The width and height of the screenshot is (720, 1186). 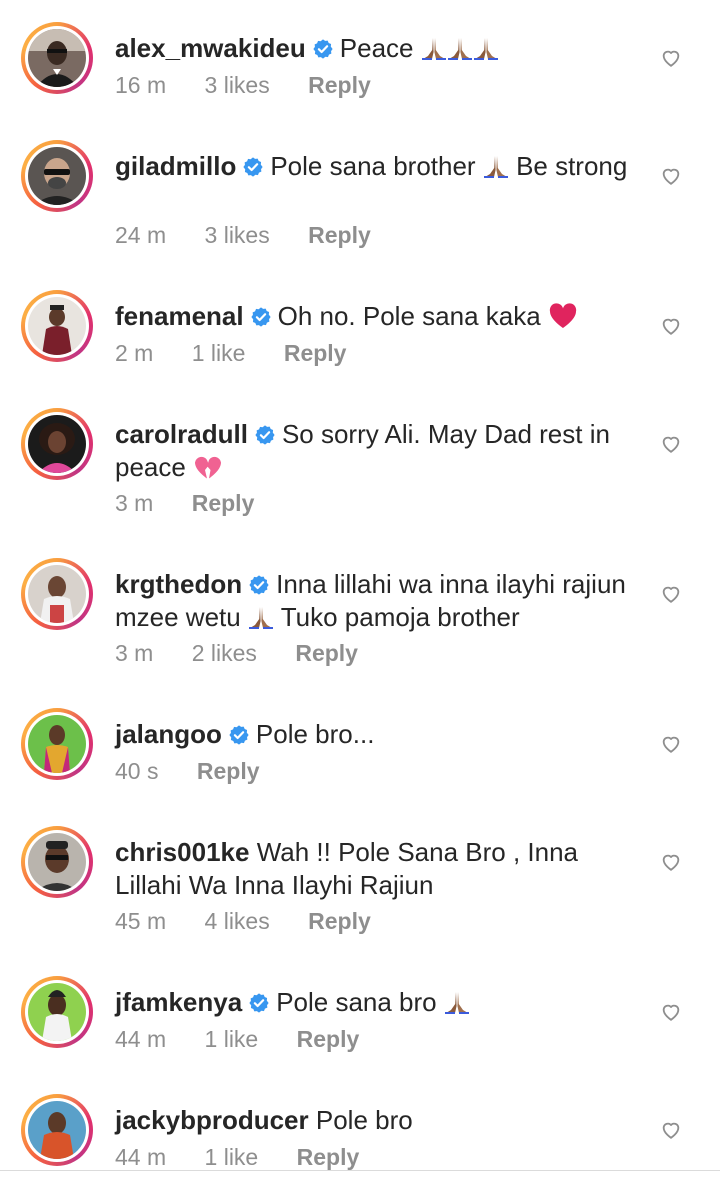 What do you see at coordinates (563, 316) in the screenshot?
I see `red-heart-emoji` at bounding box center [563, 316].